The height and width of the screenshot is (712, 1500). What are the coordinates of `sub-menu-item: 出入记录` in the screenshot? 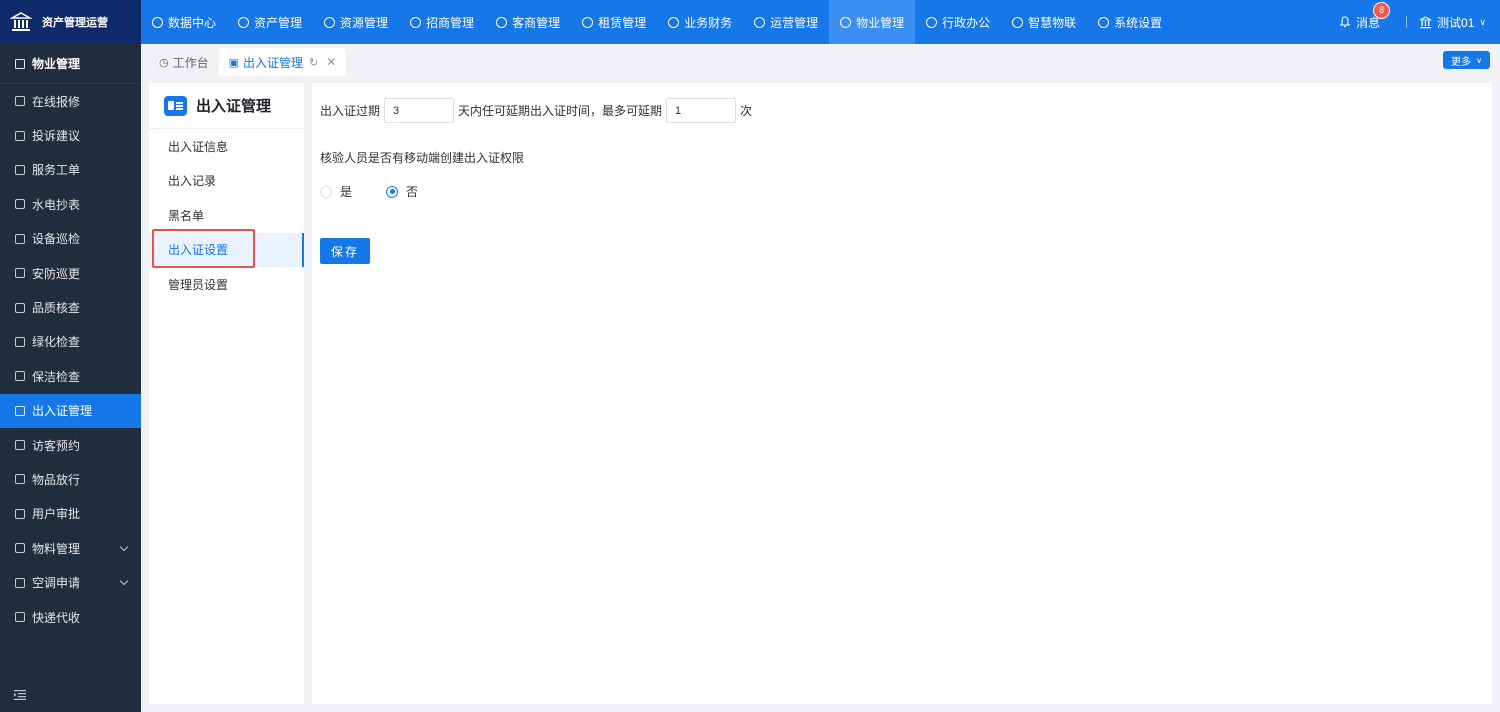 It's located at (226, 181).